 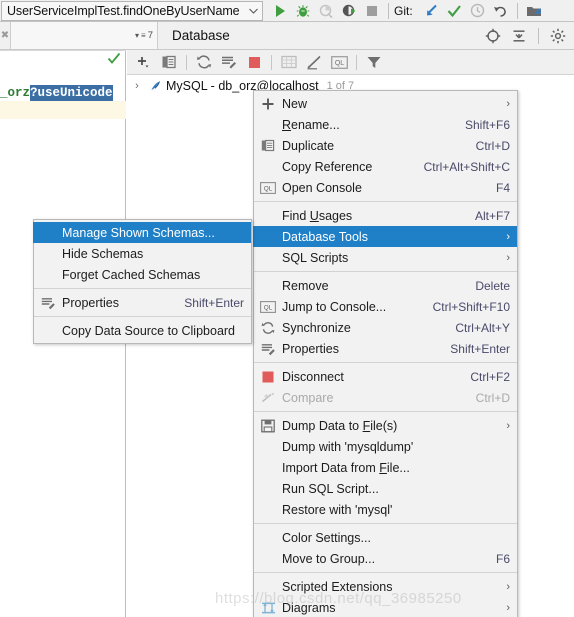 What do you see at coordinates (385, 348) in the screenshot?
I see `menu-item-properties: Properties Shift+Enter` at bounding box center [385, 348].